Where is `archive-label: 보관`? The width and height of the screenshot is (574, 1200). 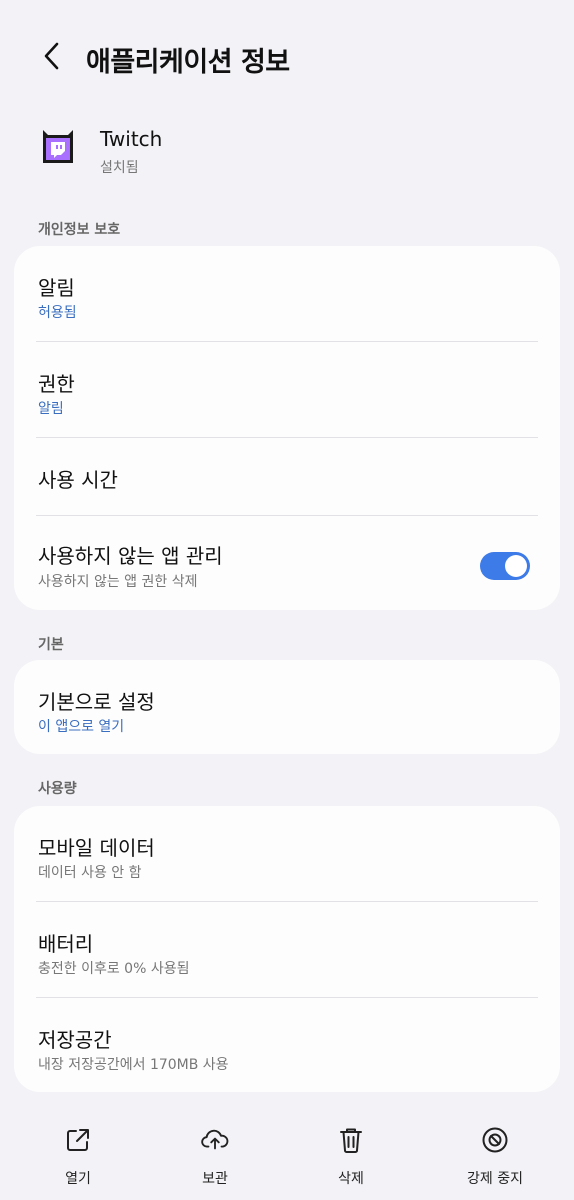
archive-label: 보관 is located at coordinates (215, 1179).